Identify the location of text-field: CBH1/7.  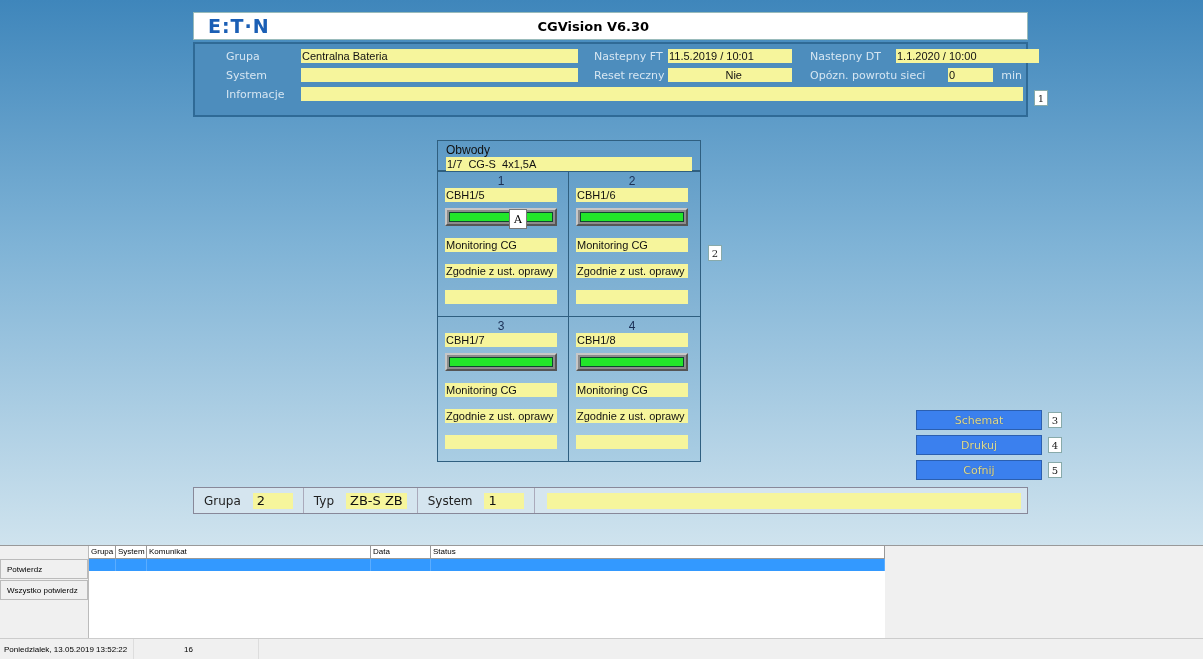
(501, 340).